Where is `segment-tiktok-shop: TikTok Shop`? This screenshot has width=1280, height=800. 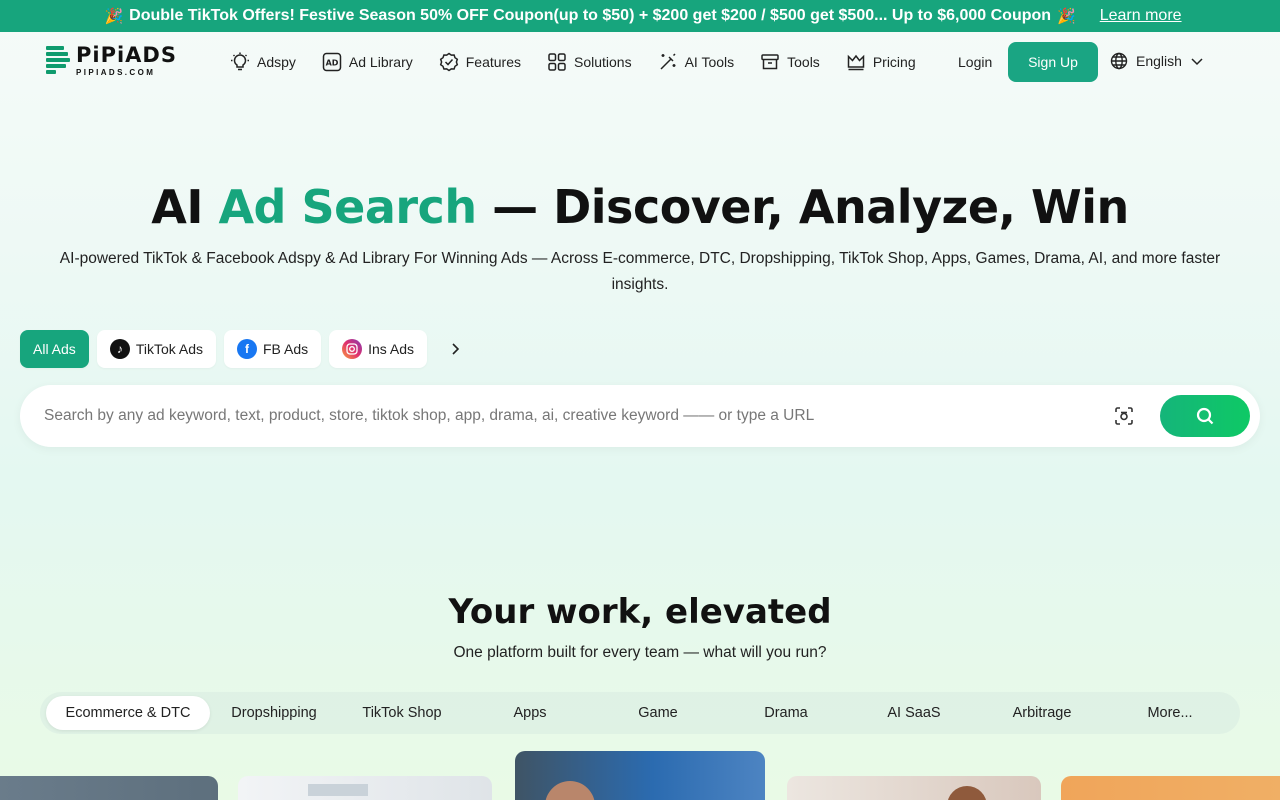
segment-tiktok-shop: TikTok Shop is located at coordinates (402, 713).